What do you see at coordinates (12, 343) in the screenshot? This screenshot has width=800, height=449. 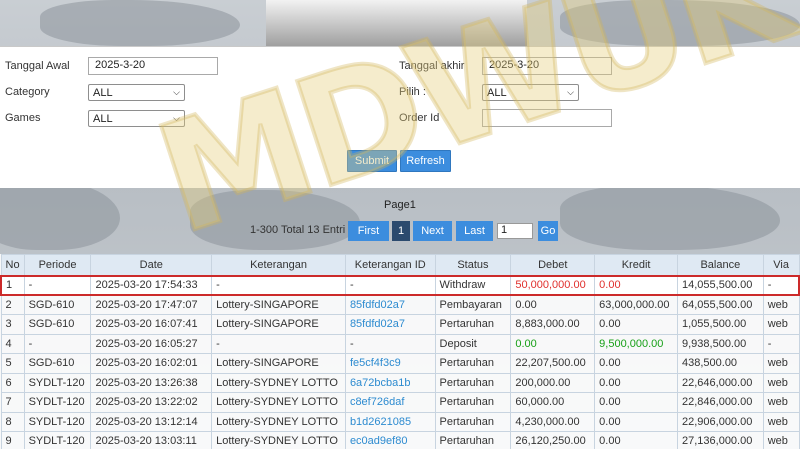 I see `cell-no: 4` at bounding box center [12, 343].